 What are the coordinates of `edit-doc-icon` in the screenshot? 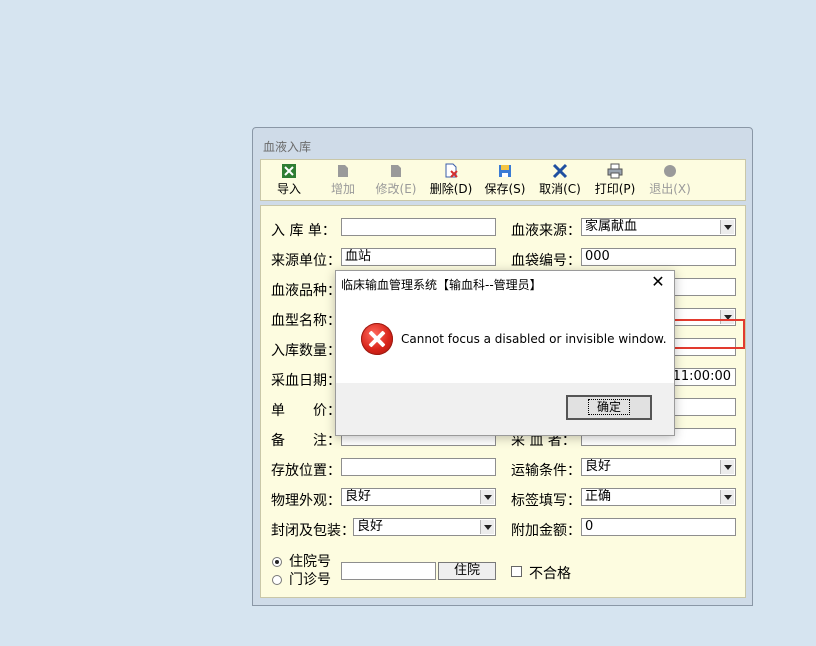 It's located at (396, 171).